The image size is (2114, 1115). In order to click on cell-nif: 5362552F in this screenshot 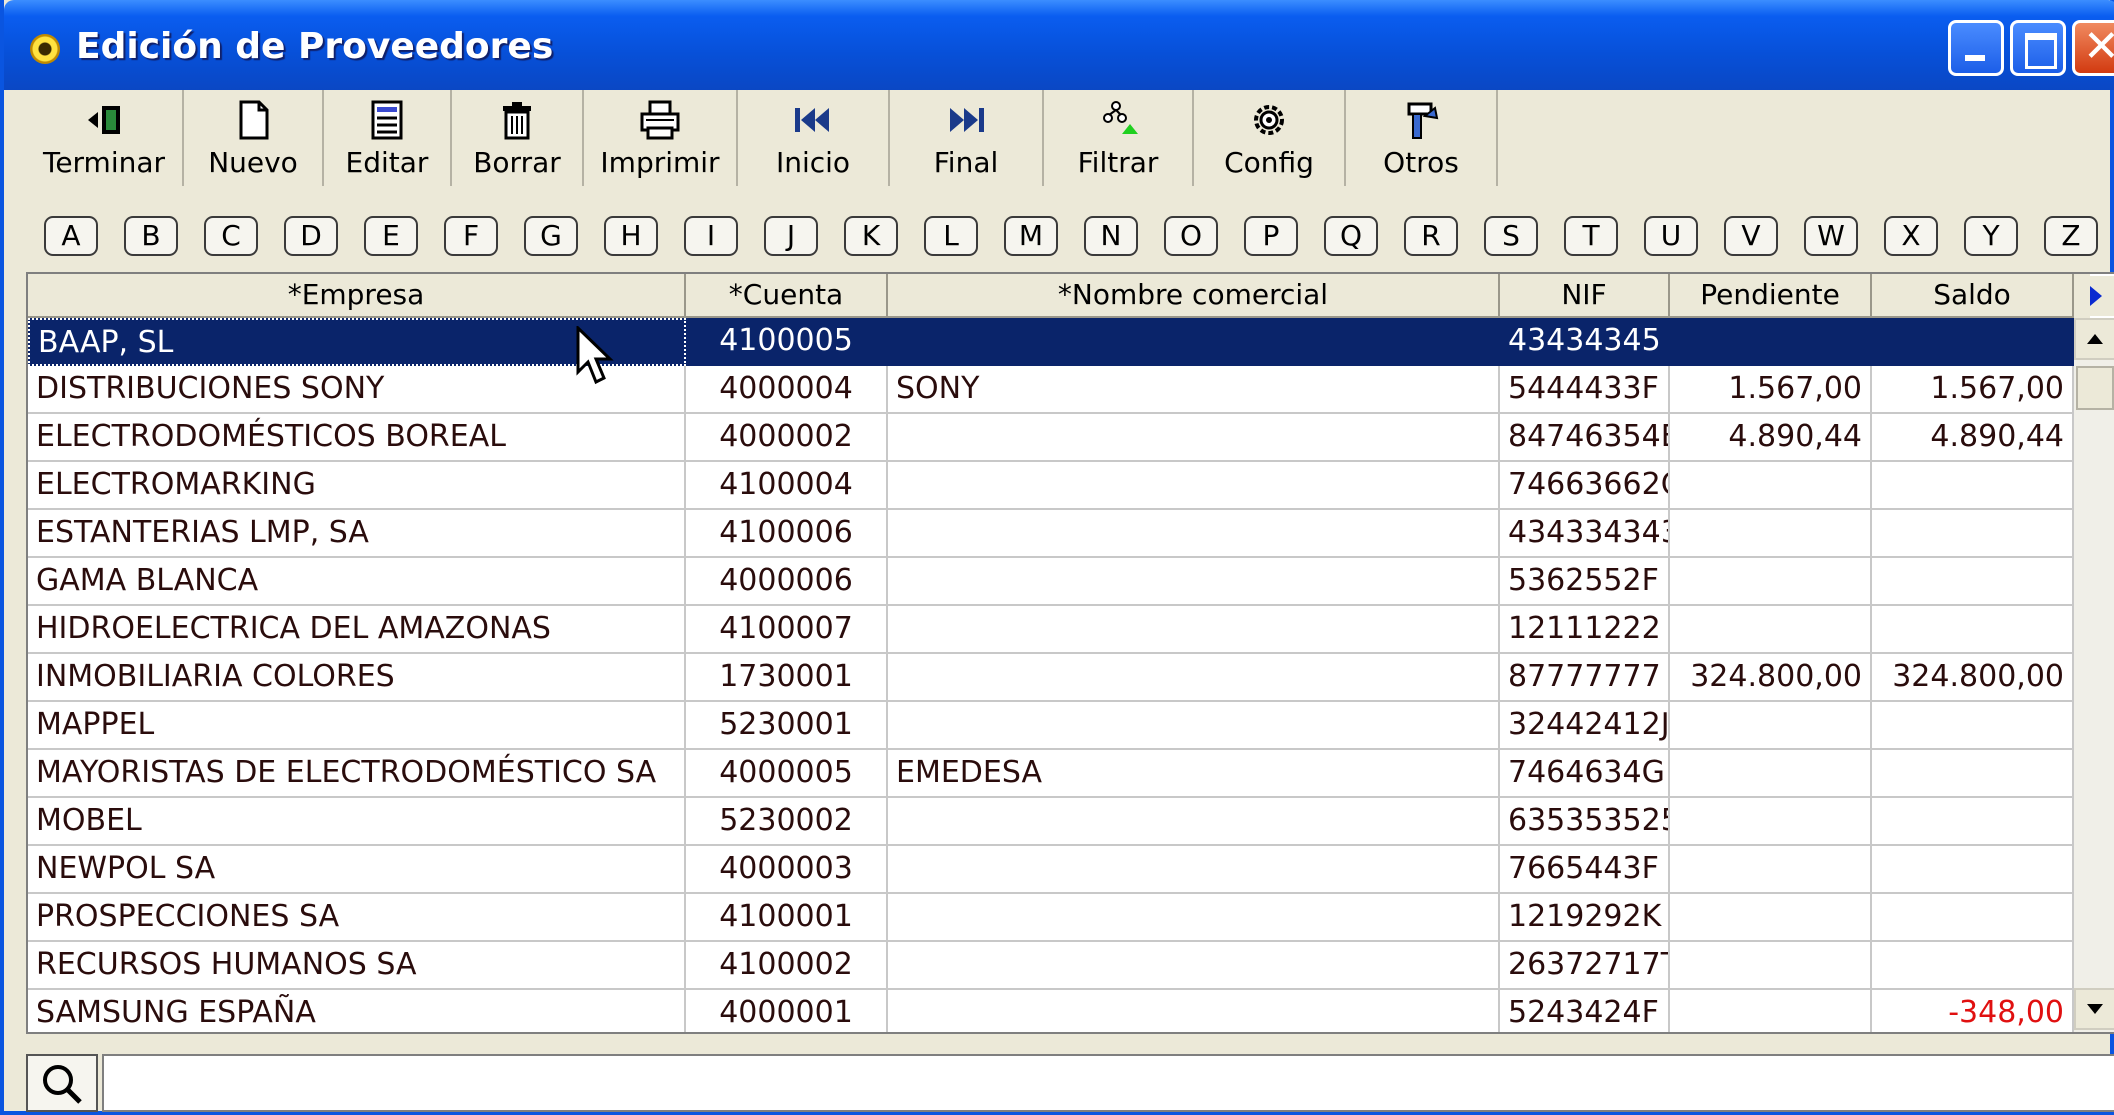, I will do `click(1585, 582)`.